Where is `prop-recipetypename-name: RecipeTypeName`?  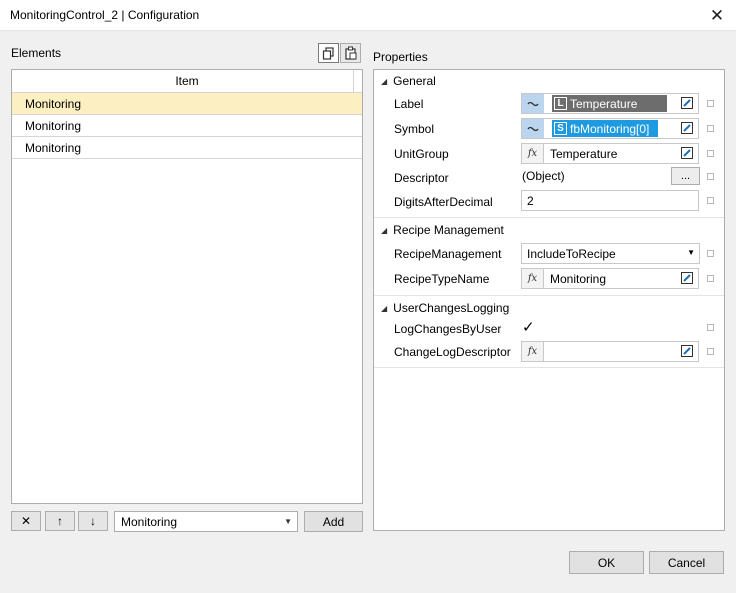
prop-recipetypename-name: RecipeTypeName is located at coordinates (442, 279).